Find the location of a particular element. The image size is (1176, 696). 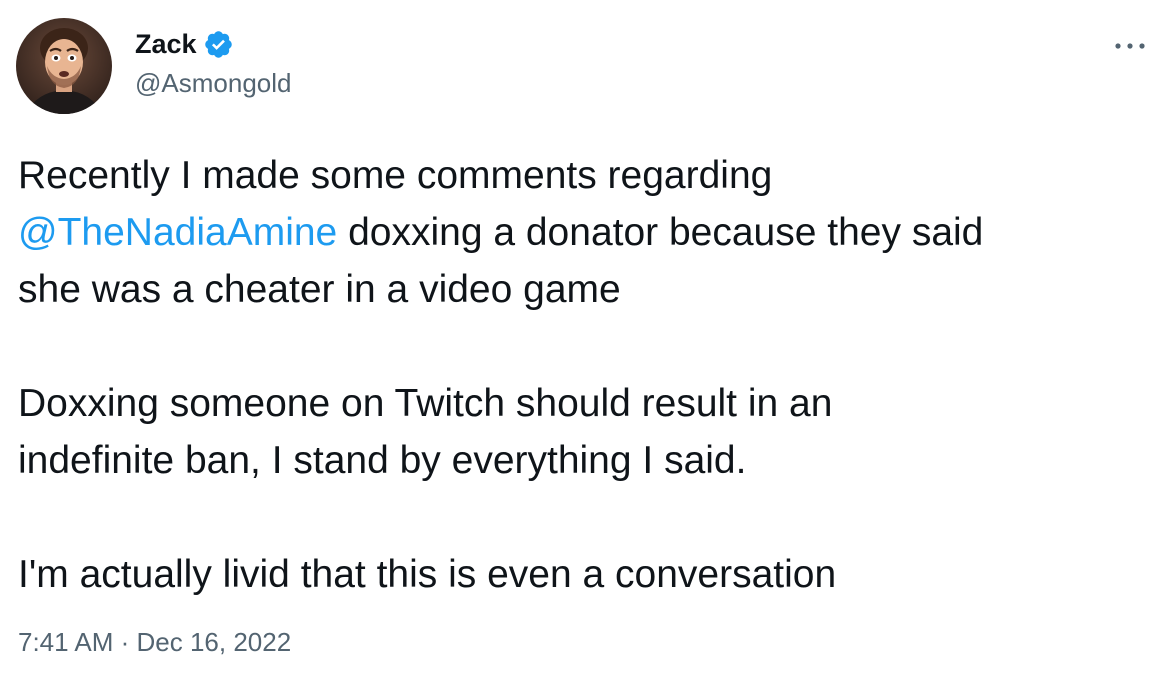

tweet-timestamp: 7:41 AM · Dec 16, 2022 is located at coordinates (154, 642).